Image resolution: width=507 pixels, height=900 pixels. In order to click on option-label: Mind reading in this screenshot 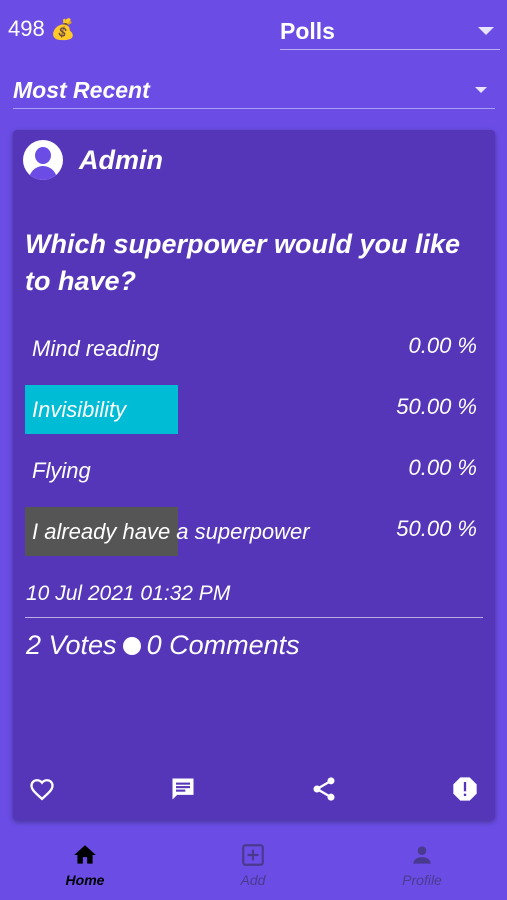, I will do `click(96, 348)`.